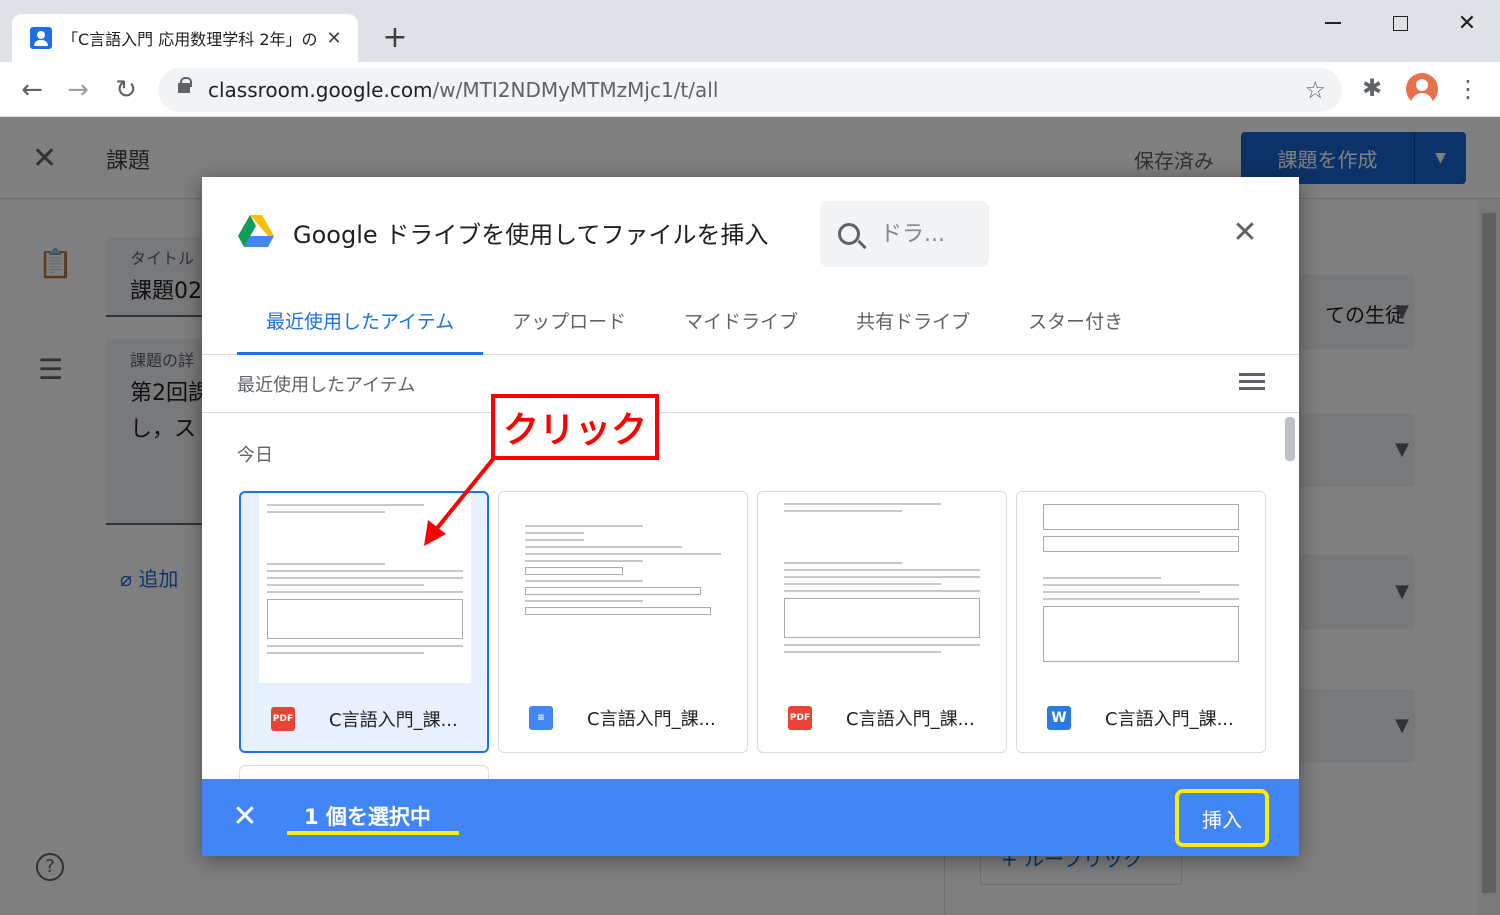  Describe the element at coordinates (256, 231) in the screenshot. I see `google-drive-logo-icon` at that location.